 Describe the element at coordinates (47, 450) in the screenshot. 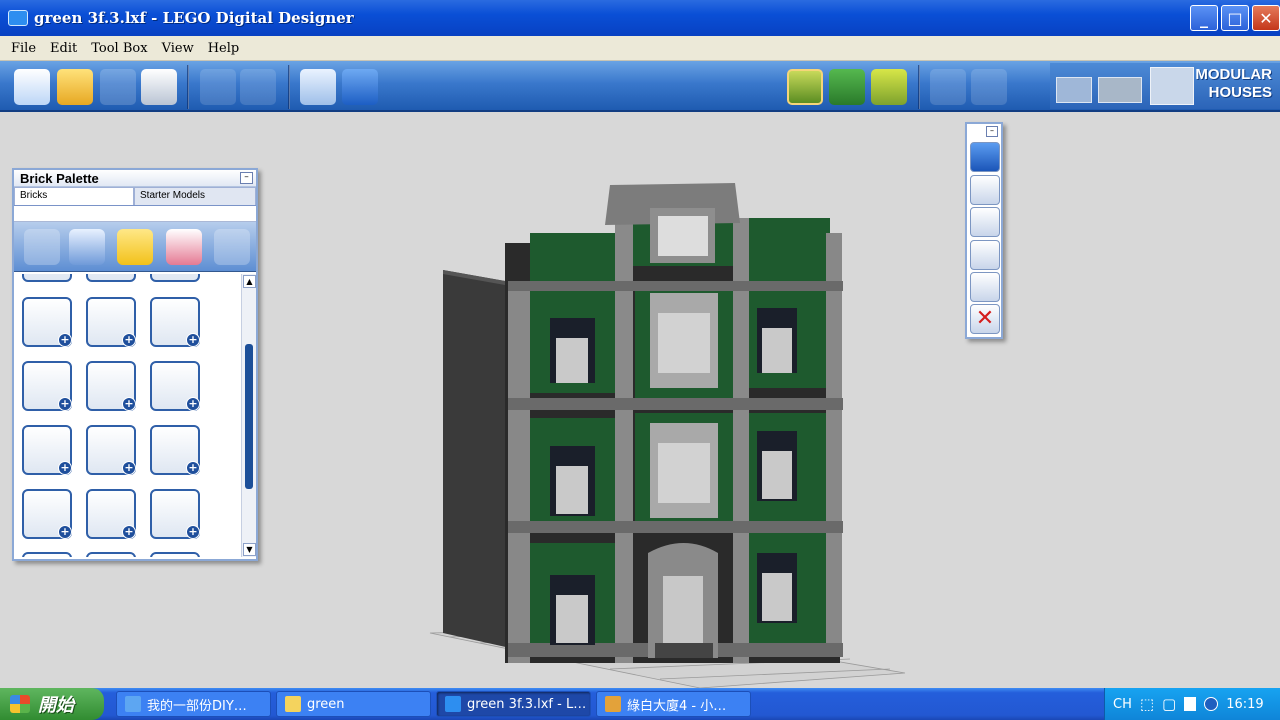

I see `door-icon: +` at that location.